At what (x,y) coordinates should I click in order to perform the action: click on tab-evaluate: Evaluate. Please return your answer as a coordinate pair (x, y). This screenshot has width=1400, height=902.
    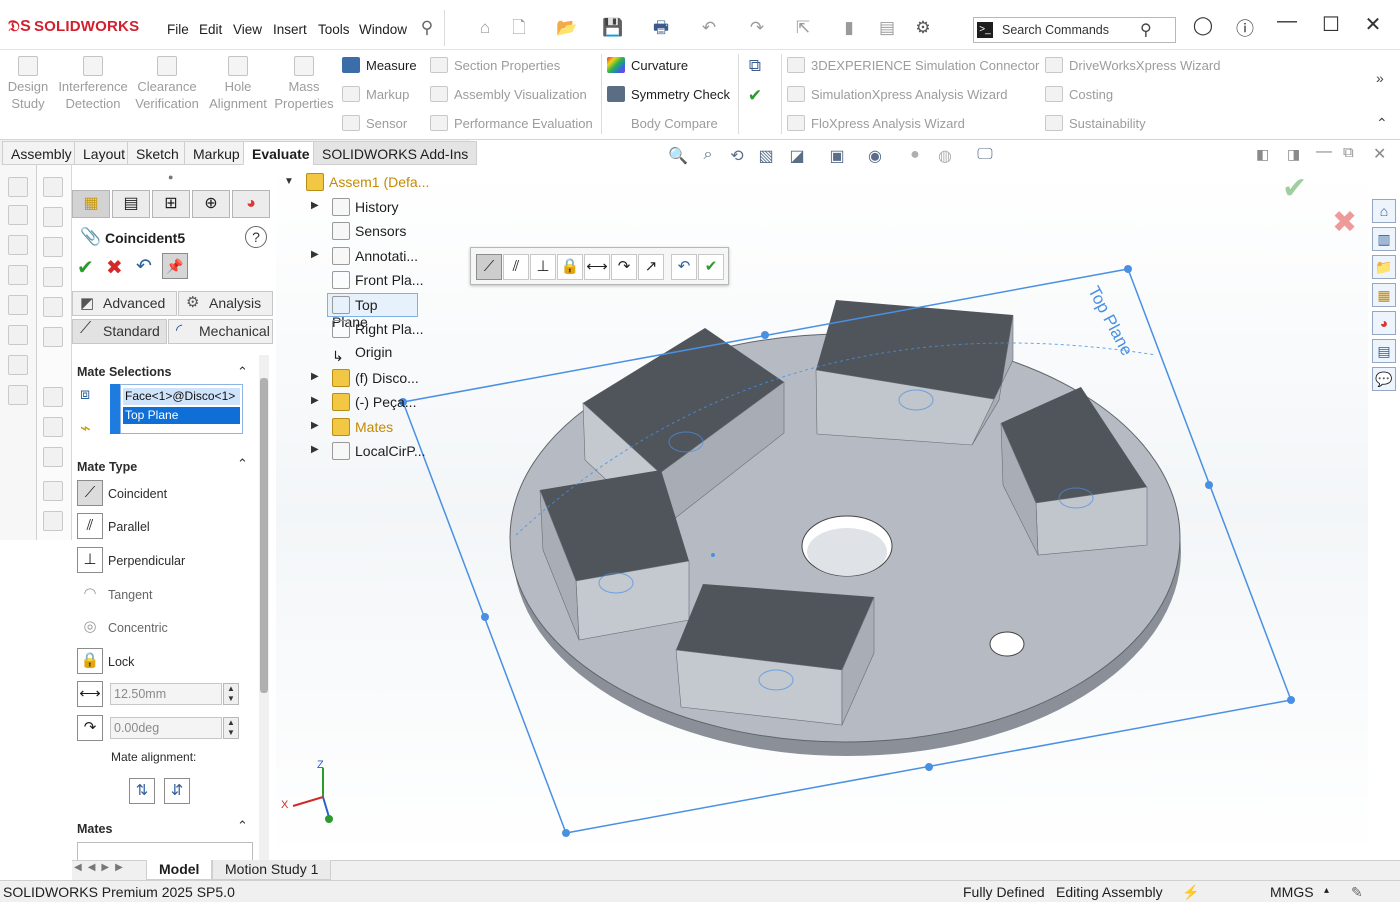
    Looking at the image, I should click on (281, 153).